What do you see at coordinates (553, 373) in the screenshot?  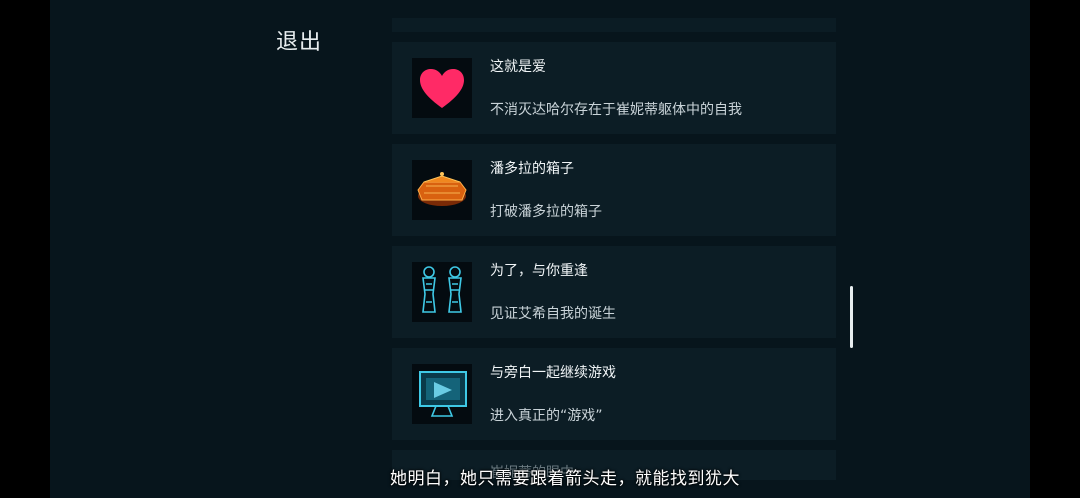 I see `achievement-title: 与旁白一起继续游戏` at bounding box center [553, 373].